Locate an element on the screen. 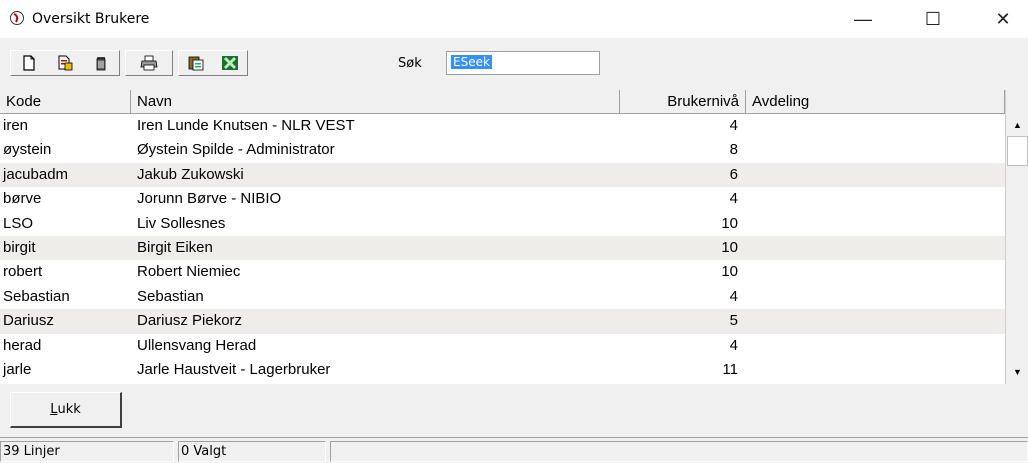 This screenshot has height=463, width=1028. maximize-button: ☐ is located at coordinates (933, 19).